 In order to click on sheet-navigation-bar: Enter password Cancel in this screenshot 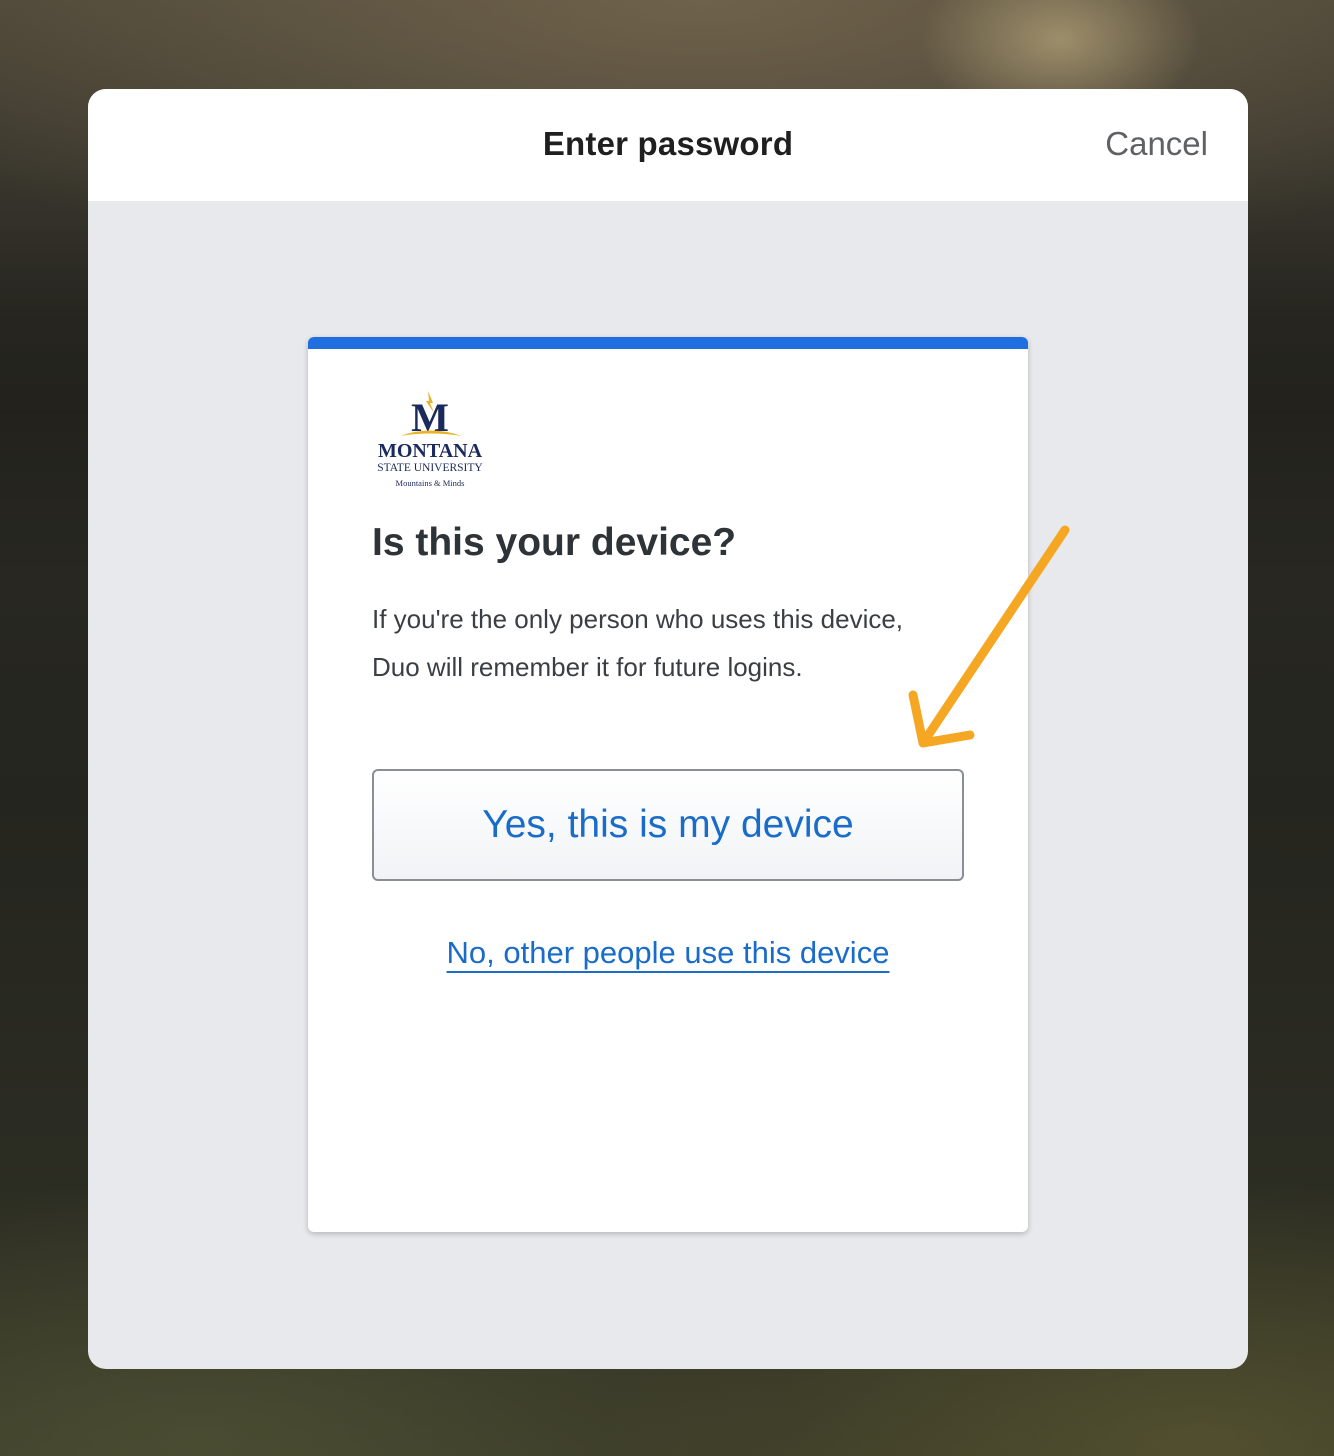, I will do `click(668, 145)`.